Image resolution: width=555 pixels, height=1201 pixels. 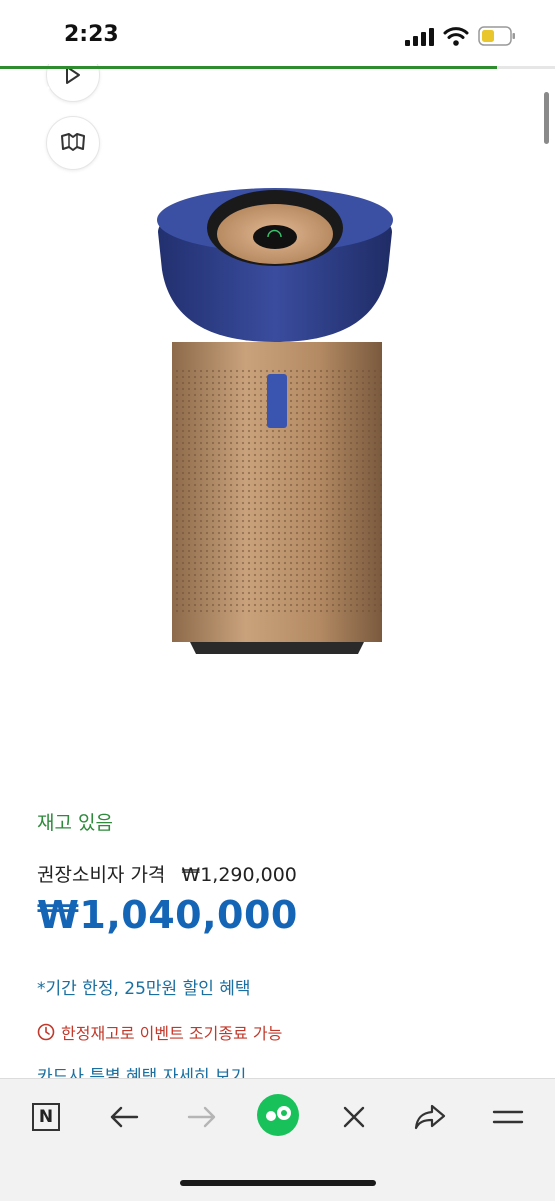 What do you see at coordinates (496, 36) in the screenshot?
I see `battery-low-icon` at bounding box center [496, 36].